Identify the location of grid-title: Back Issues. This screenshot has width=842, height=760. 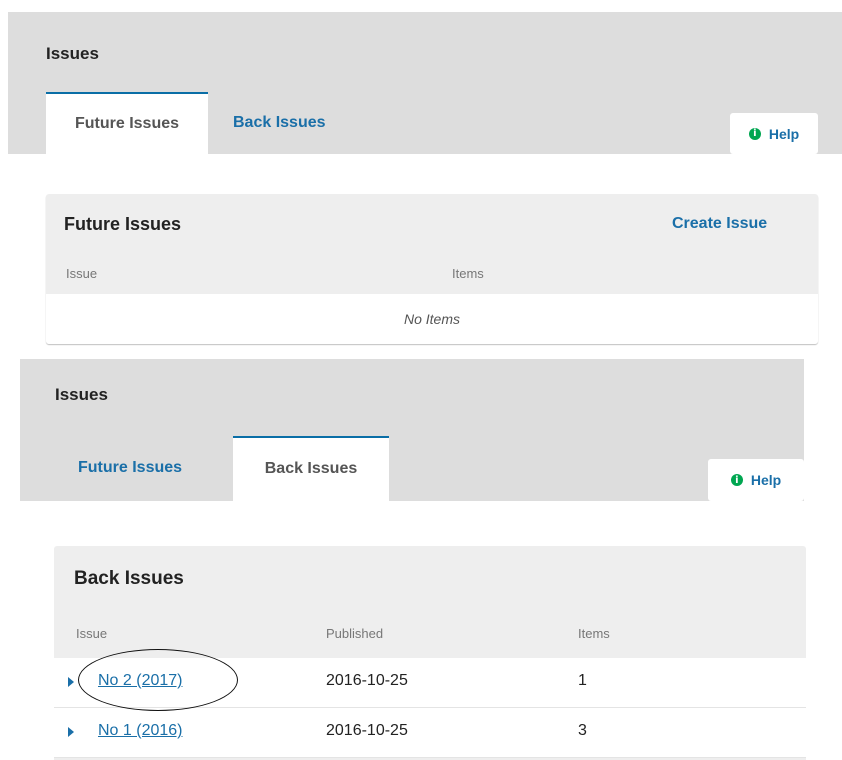
(129, 578).